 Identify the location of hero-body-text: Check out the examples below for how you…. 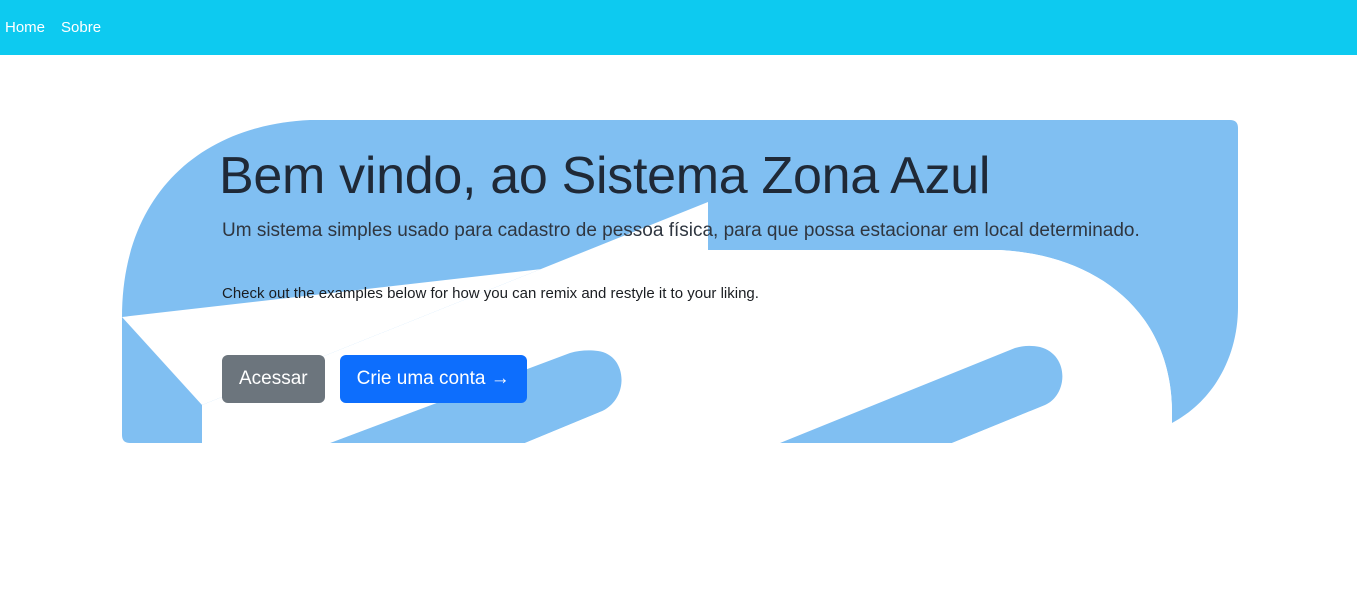
(490, 294).